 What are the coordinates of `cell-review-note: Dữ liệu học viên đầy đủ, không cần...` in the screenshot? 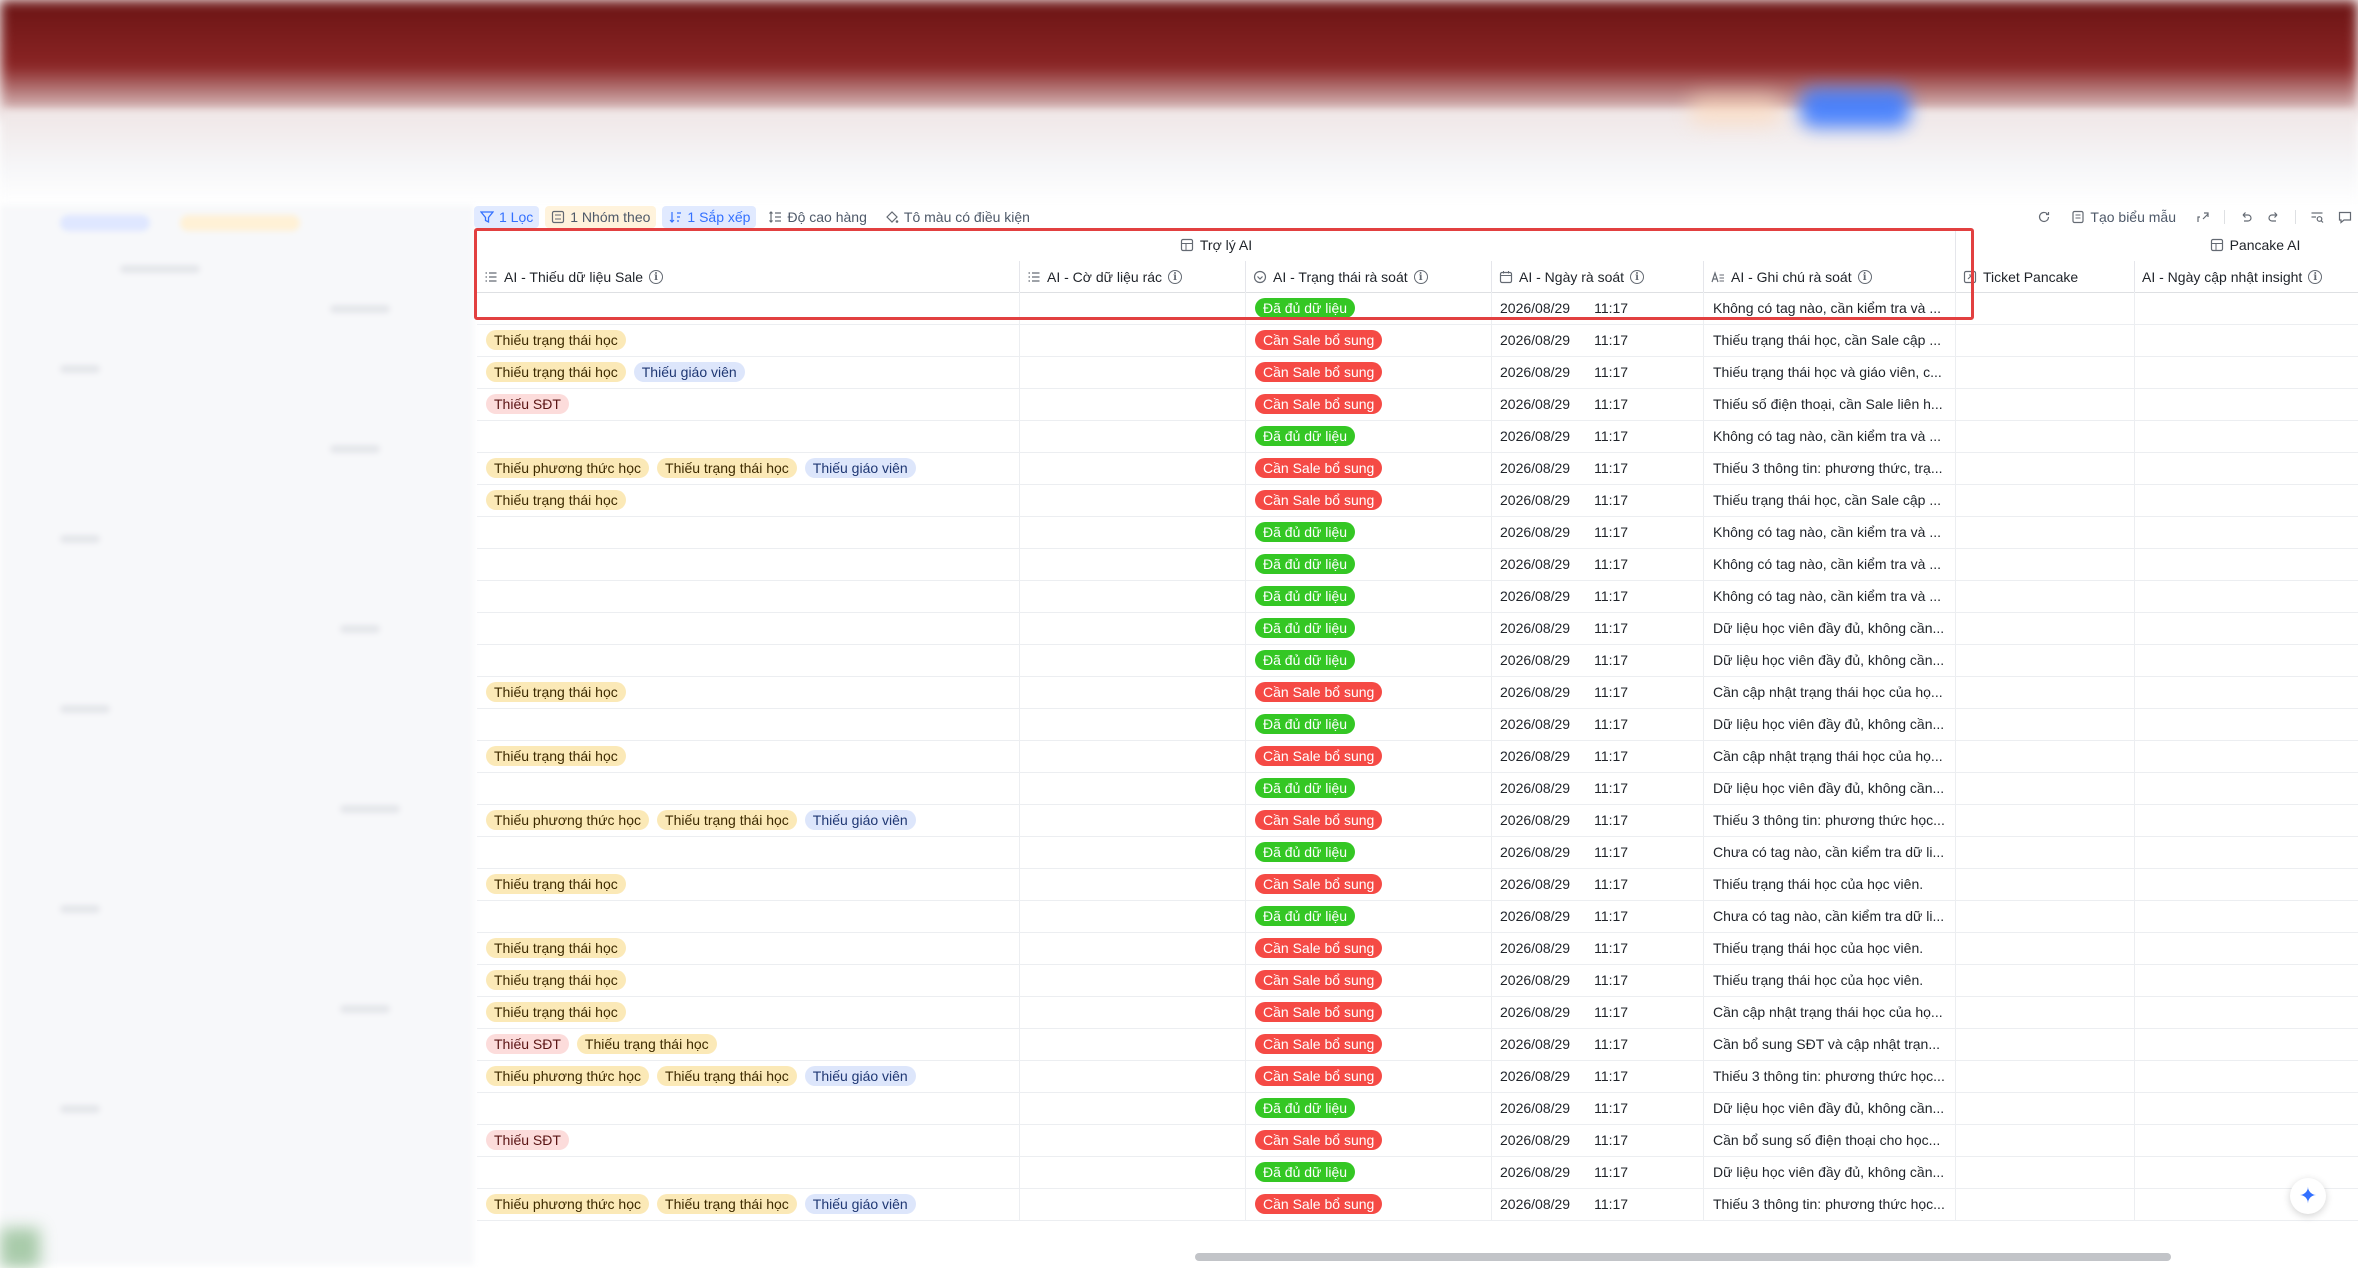 It's located at (1830, 660).